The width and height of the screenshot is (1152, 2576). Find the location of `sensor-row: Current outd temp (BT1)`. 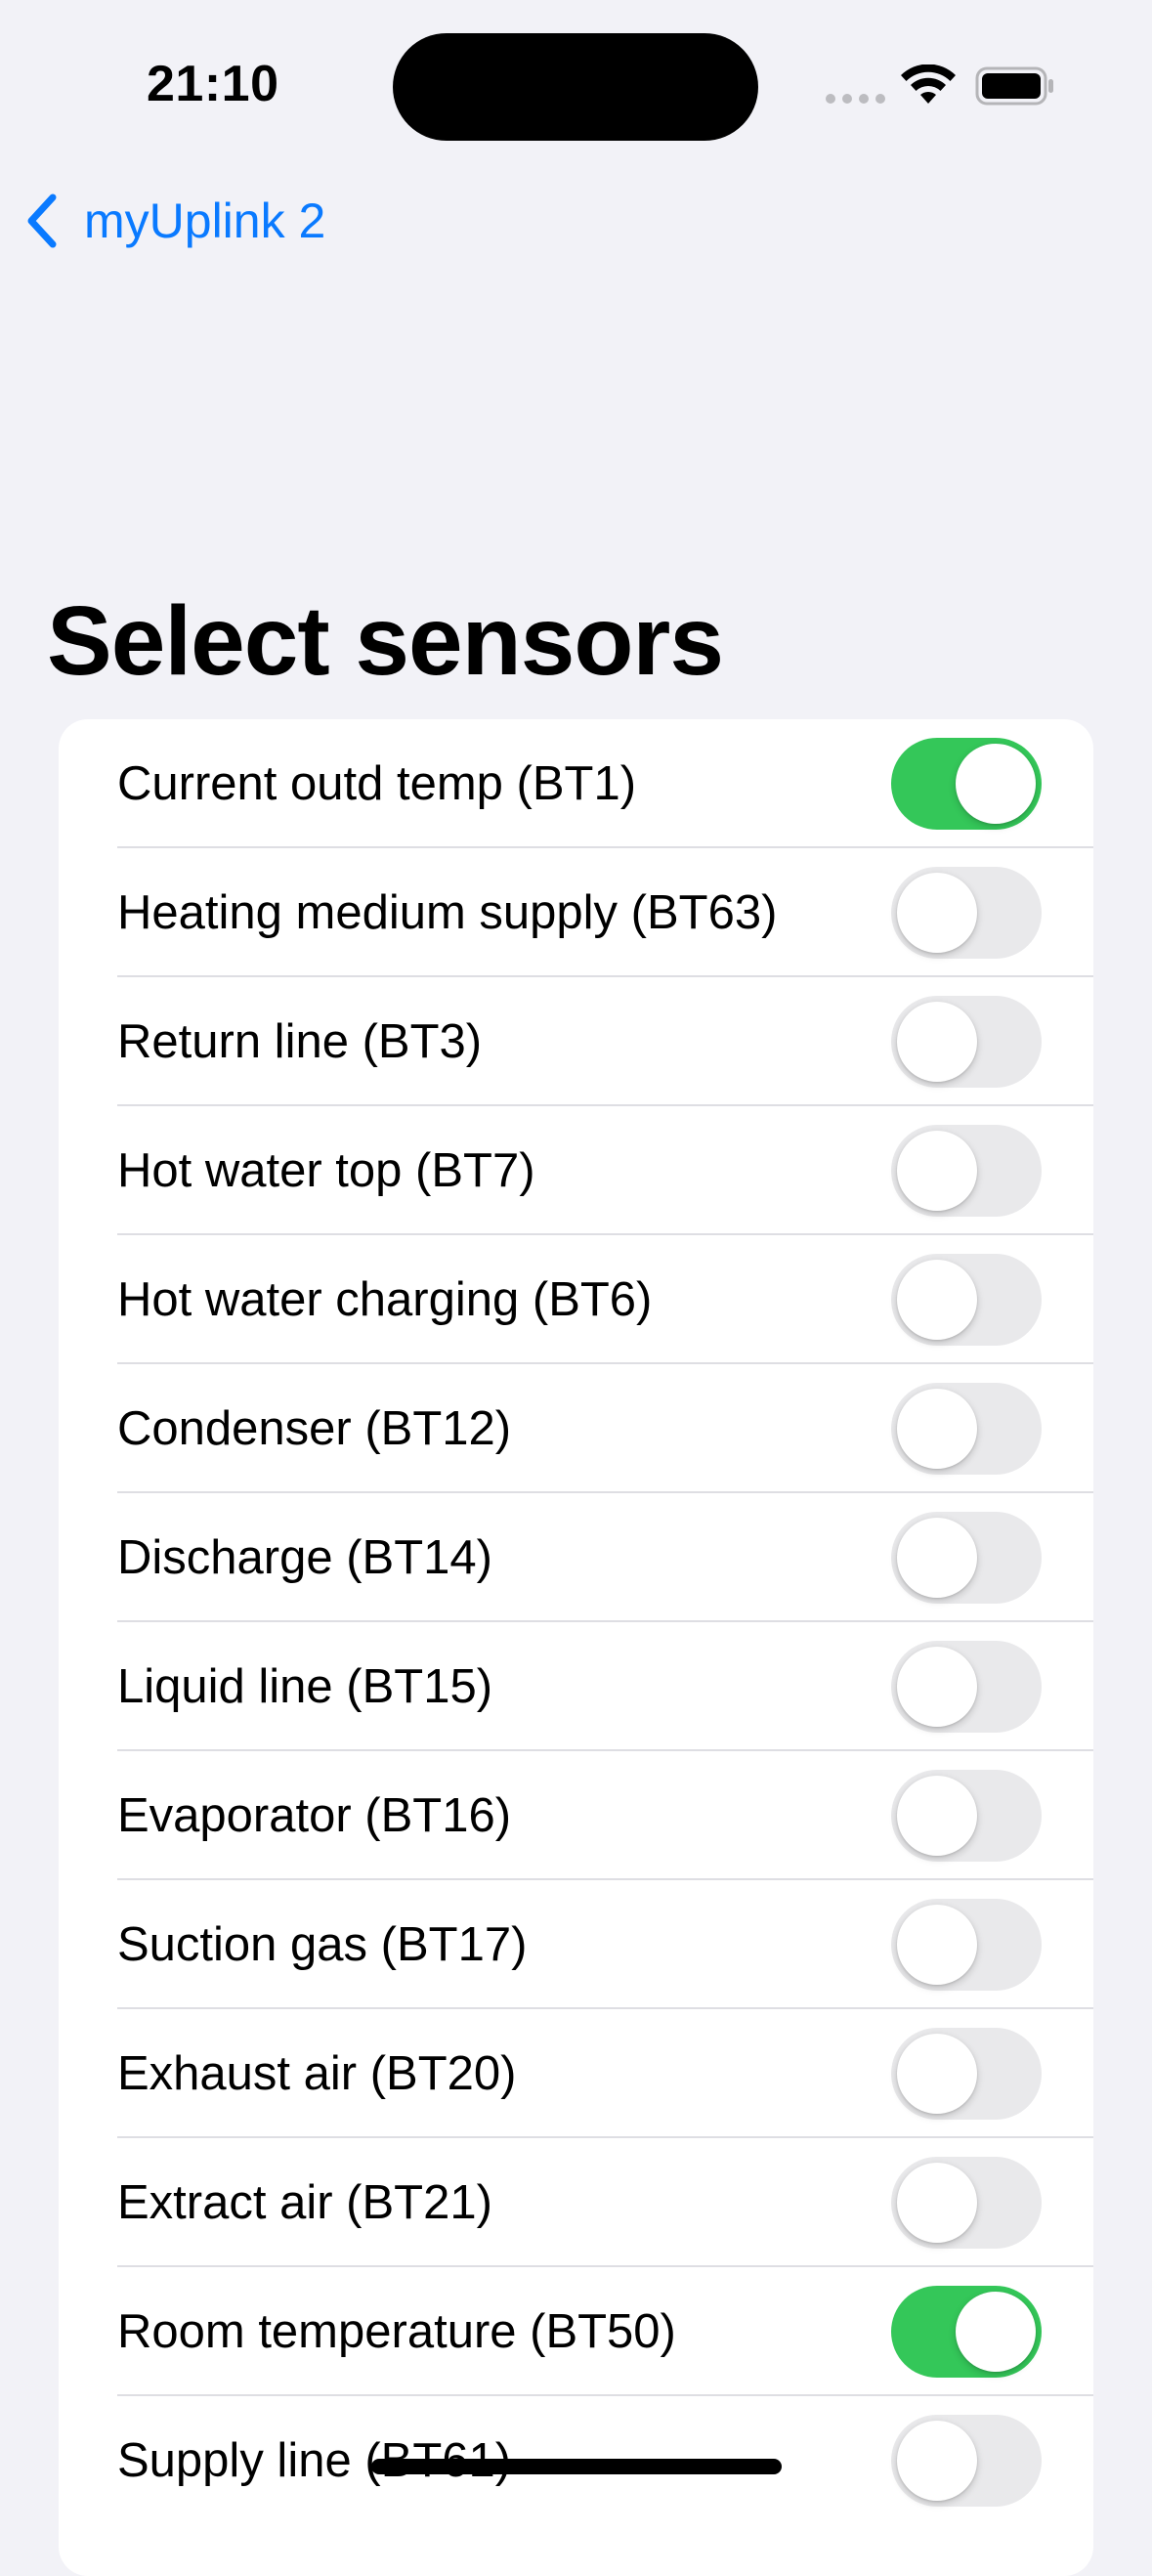

sensor-row: Current outd temp (BT1) is located at coordinates (576, 784).